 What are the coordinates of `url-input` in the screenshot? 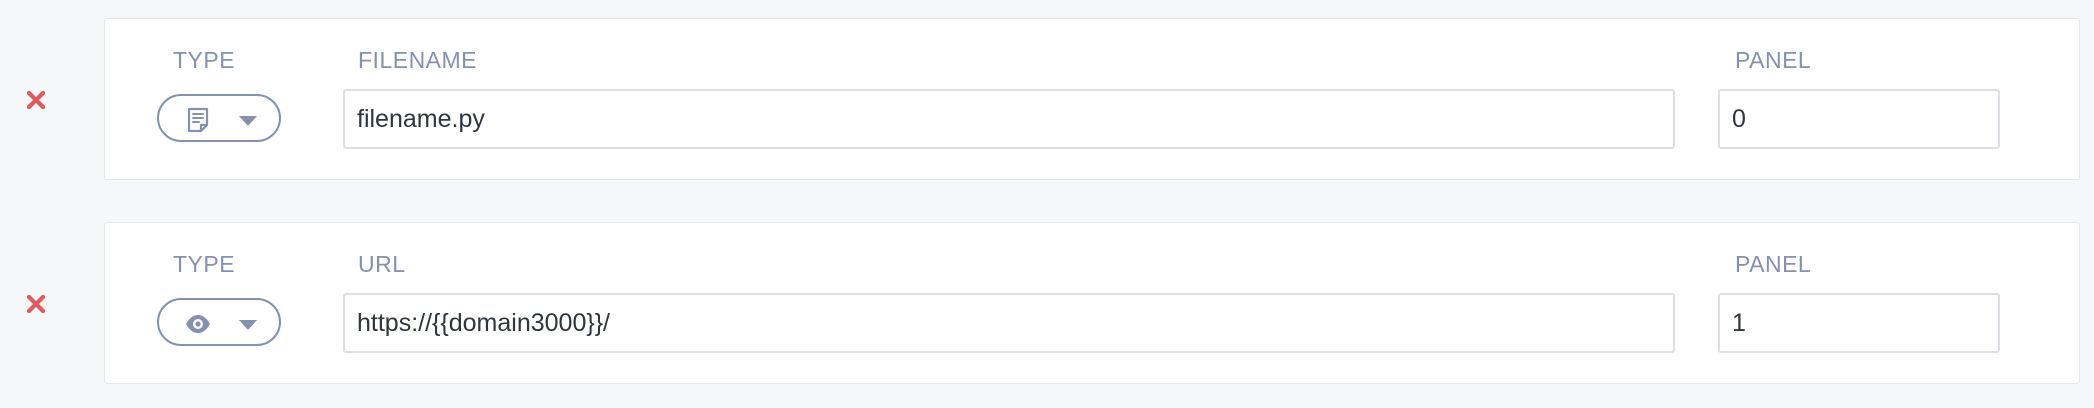 It's located at (1009, 323).